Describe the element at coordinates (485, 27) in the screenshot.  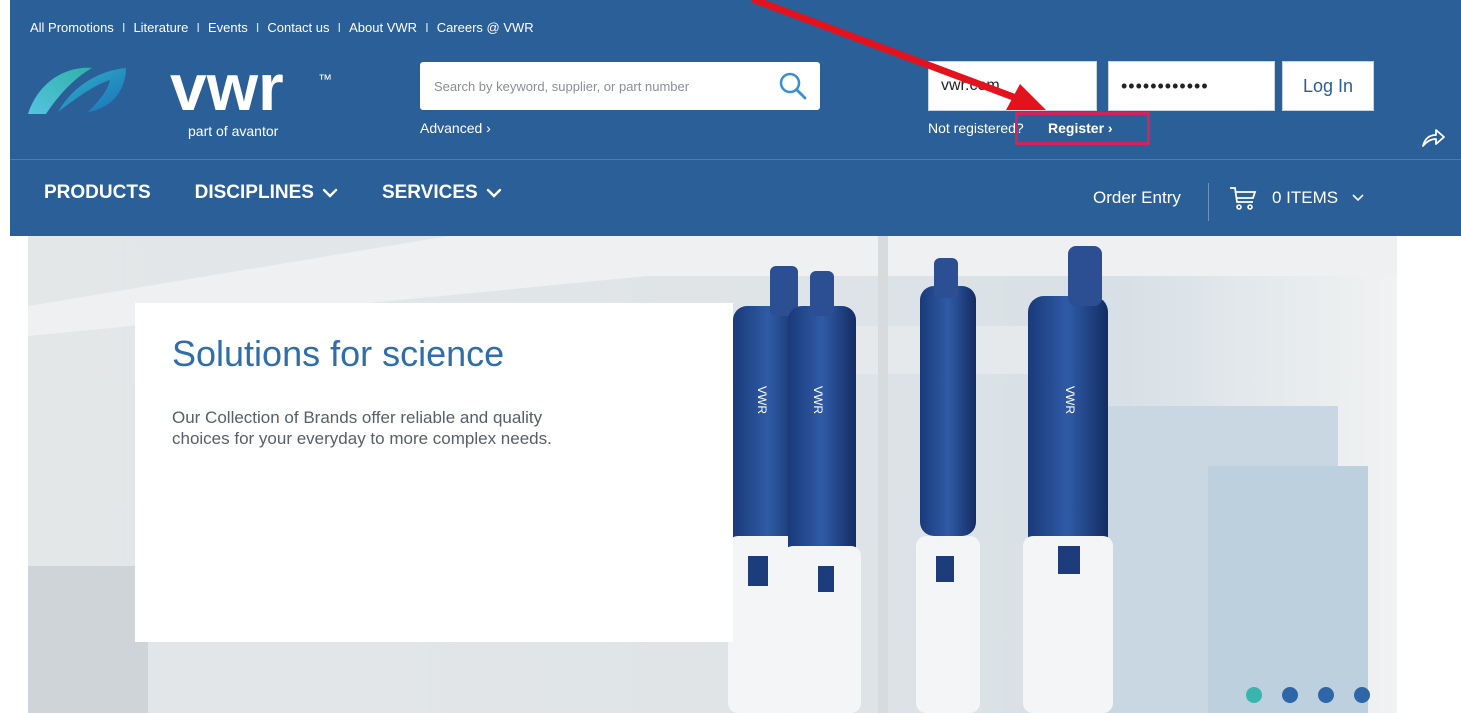
I see `top-link-careers: Careers @ VWR` at that location.